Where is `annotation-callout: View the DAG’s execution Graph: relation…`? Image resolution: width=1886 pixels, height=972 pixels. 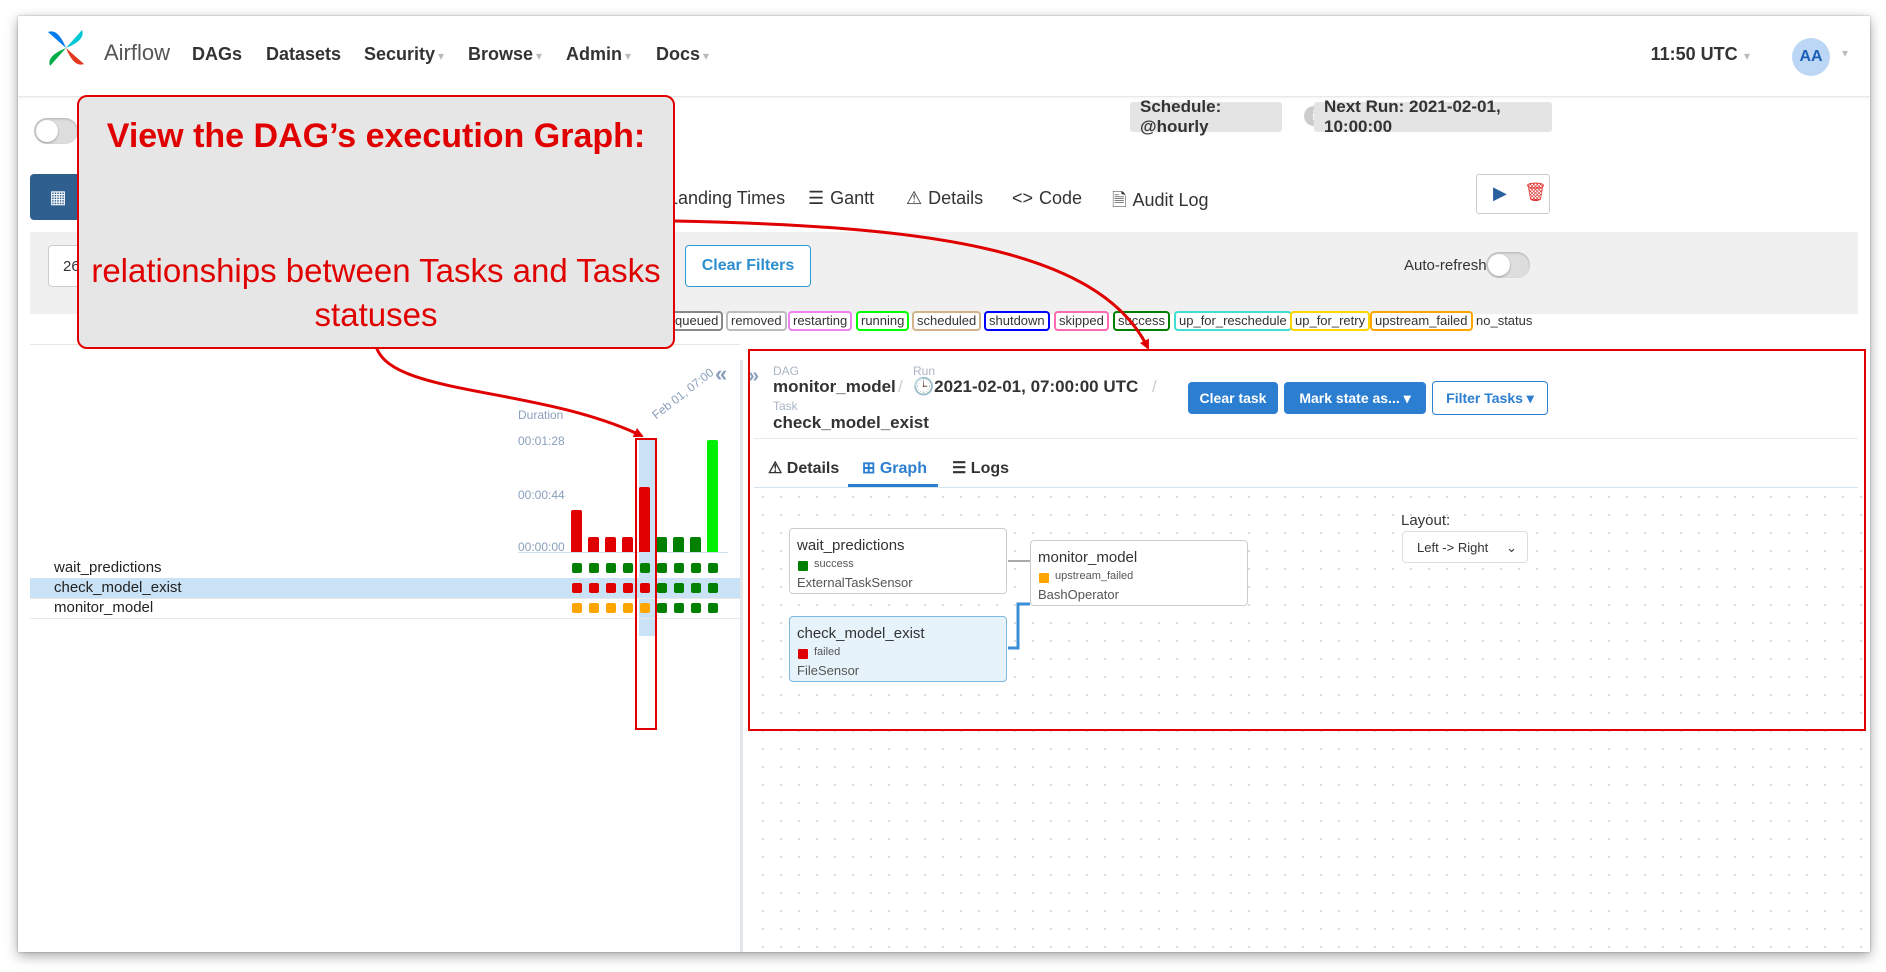 annotation-callout: View the DAG’s execution Graph: relation… is located at coordinates (376, 222).